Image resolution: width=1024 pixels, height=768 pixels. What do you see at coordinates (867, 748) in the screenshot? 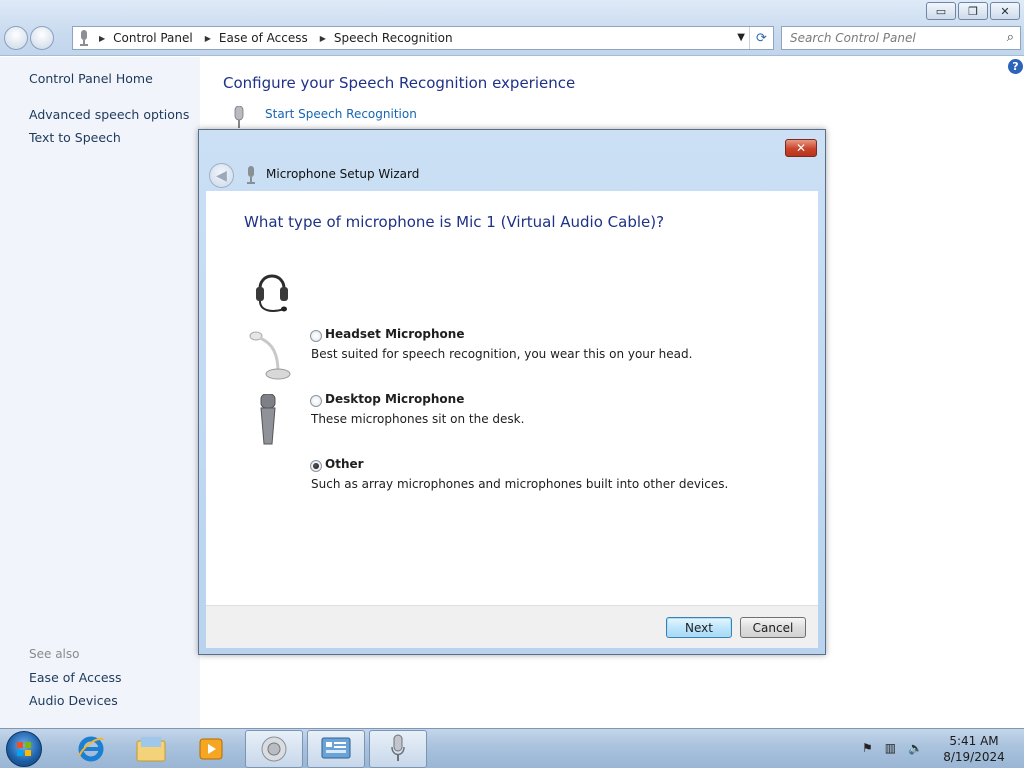
I see `action-center-flag-icon: ⚑` at bounding box center [867, 748].